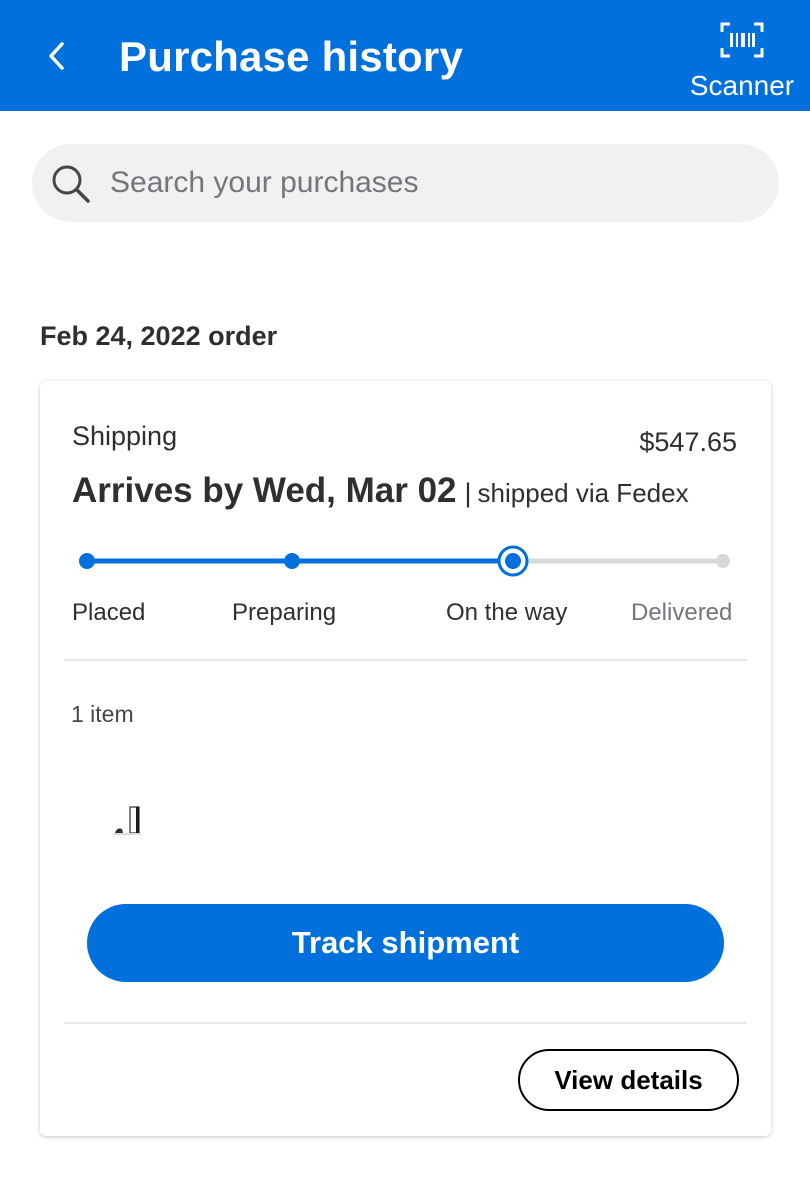 The width and height of the screenshot is (810, 1200). I want to click on view-details-button: View details, so click(628, 1080).